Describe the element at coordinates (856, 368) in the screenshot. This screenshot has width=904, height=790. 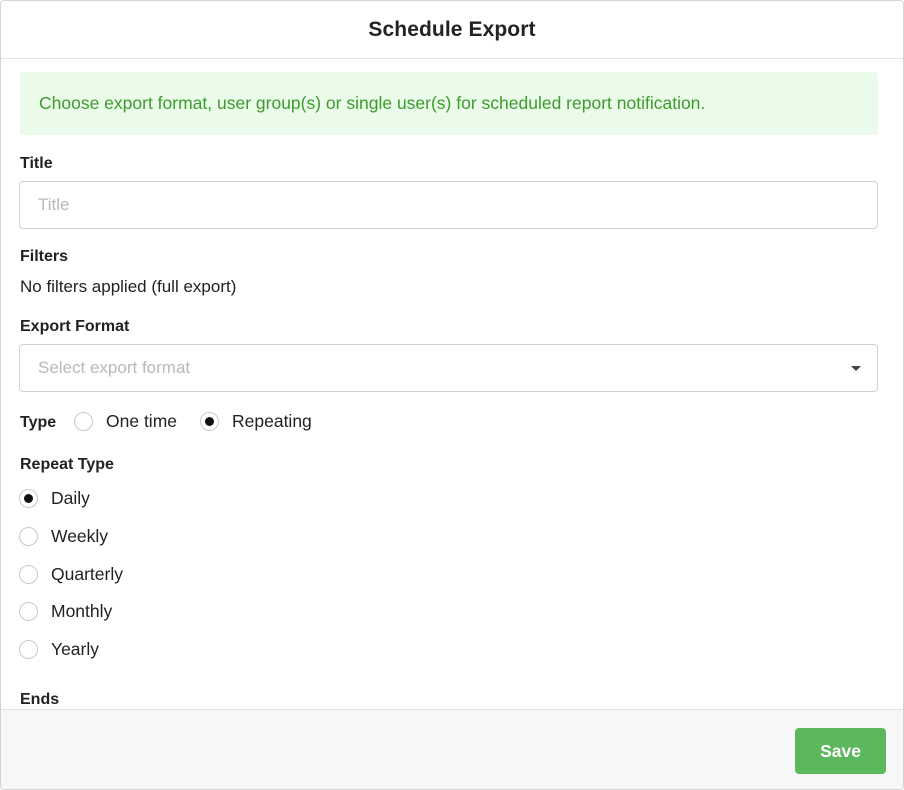
I see `caret-down-icon` at that location.